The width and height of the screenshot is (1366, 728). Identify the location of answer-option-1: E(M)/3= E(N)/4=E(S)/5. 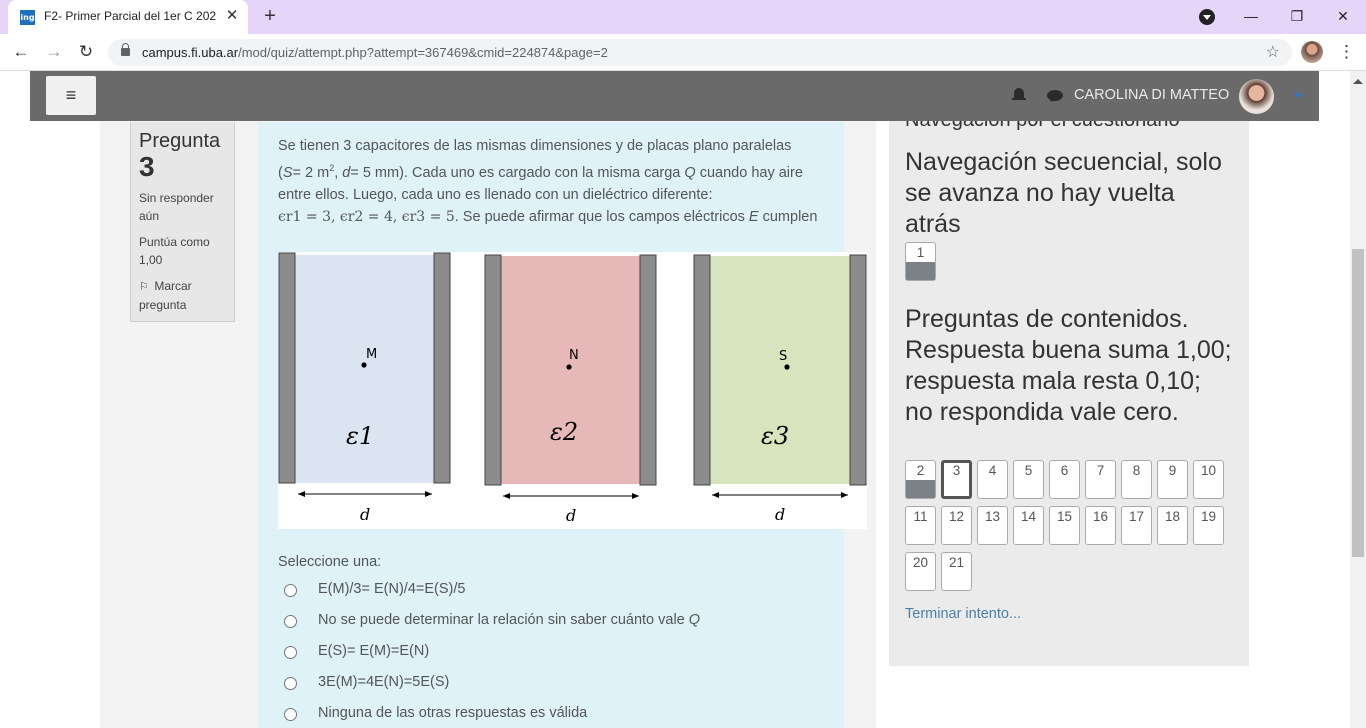
(554, 592).